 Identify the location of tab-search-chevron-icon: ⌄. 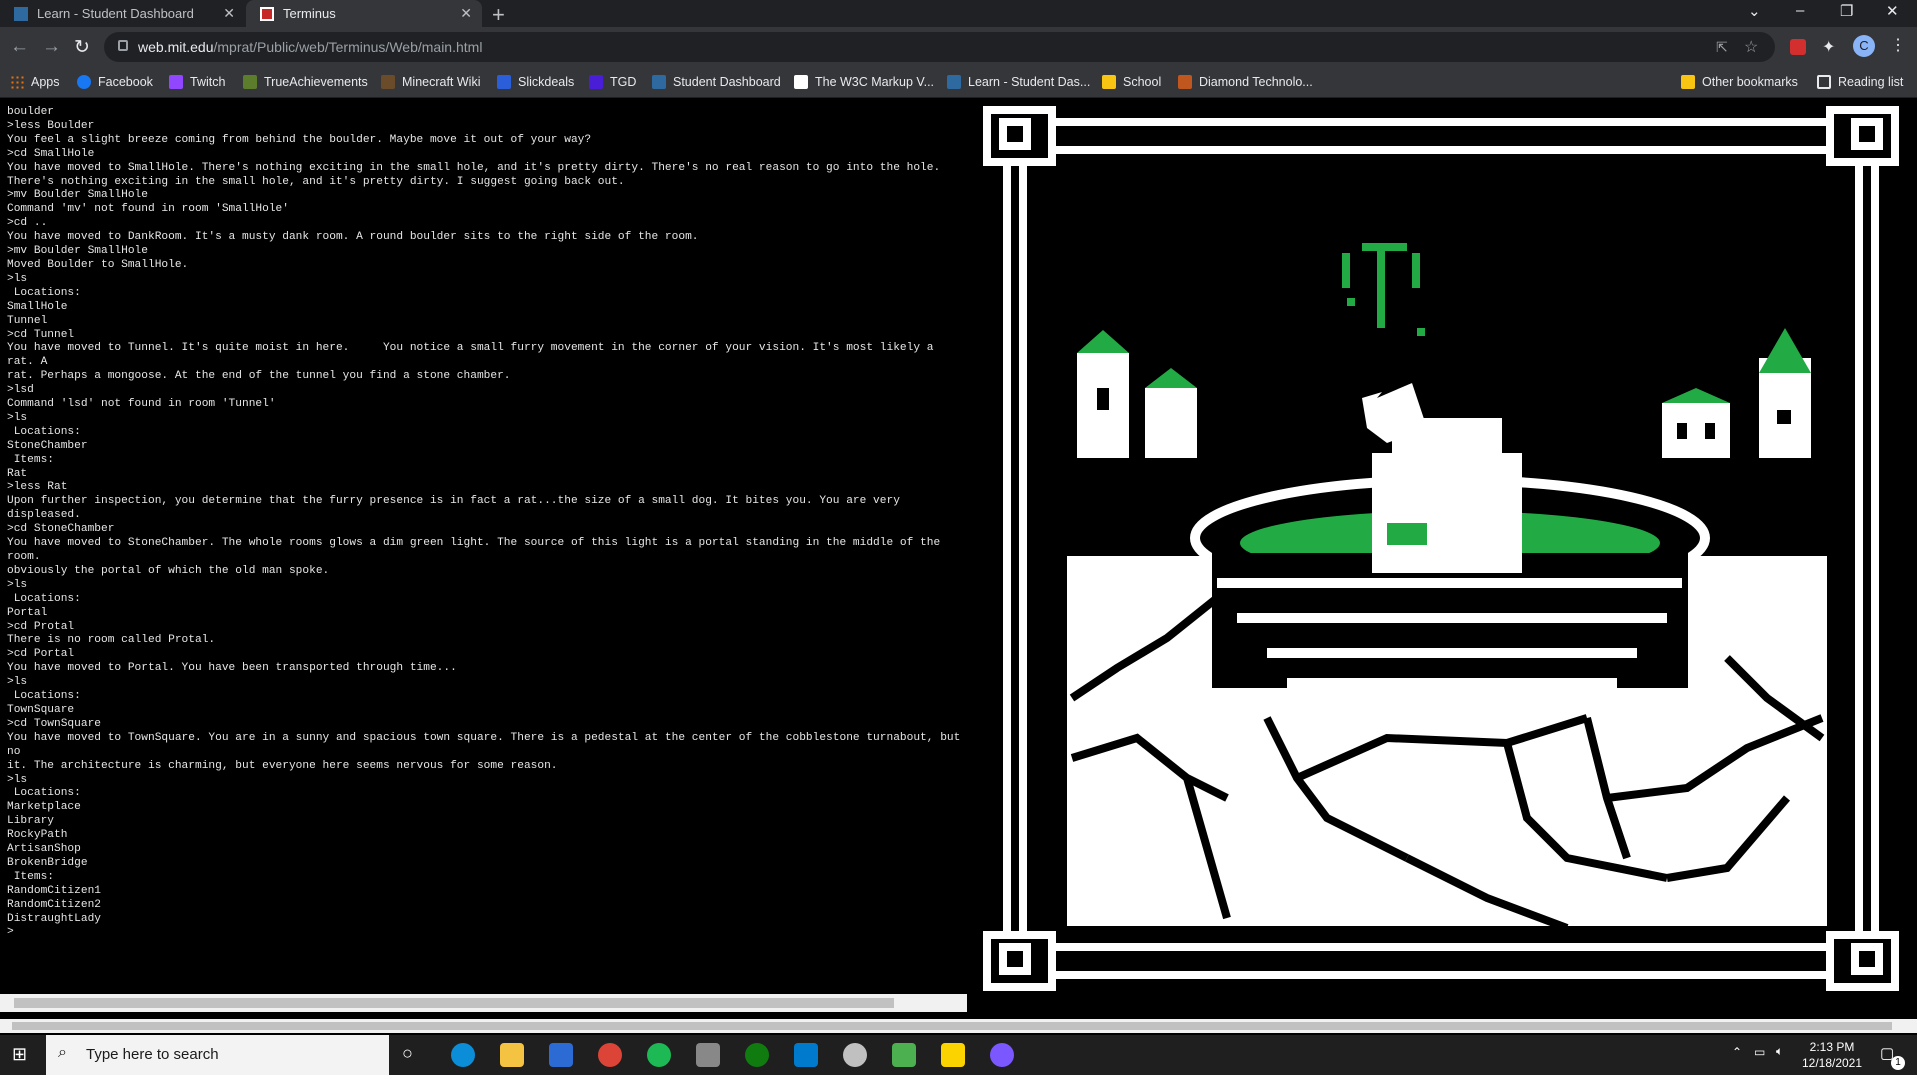
(1754, 11).